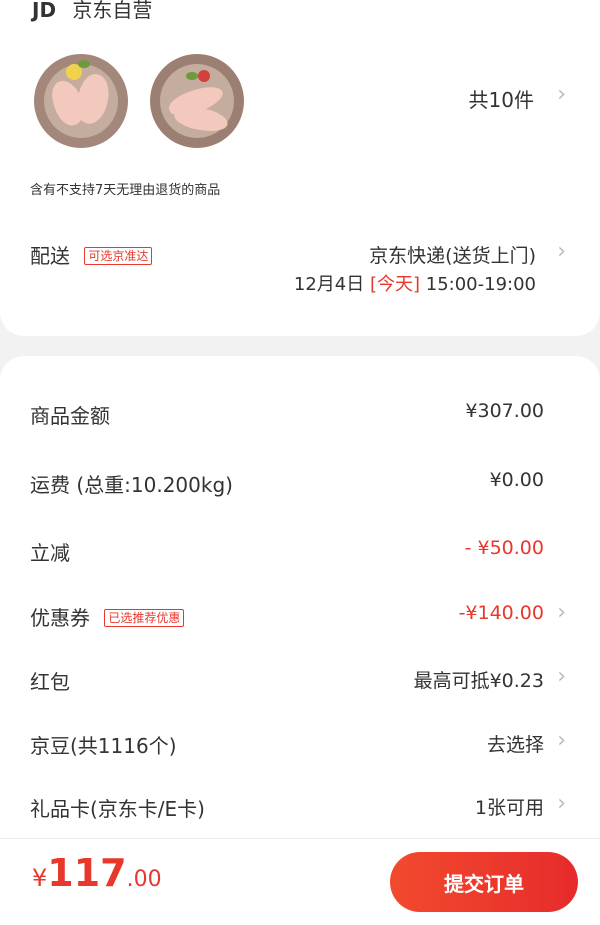 The image size is (600, 925). Describe the element at coordinates (87, 873) in the screenshot. I see `total-integer: 117` at that location.